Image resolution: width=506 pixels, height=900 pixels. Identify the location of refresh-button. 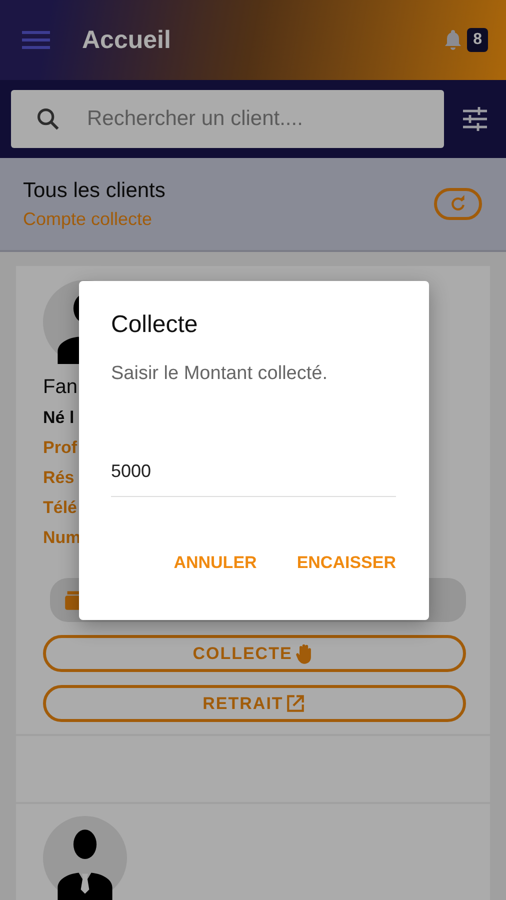
(458, 204).